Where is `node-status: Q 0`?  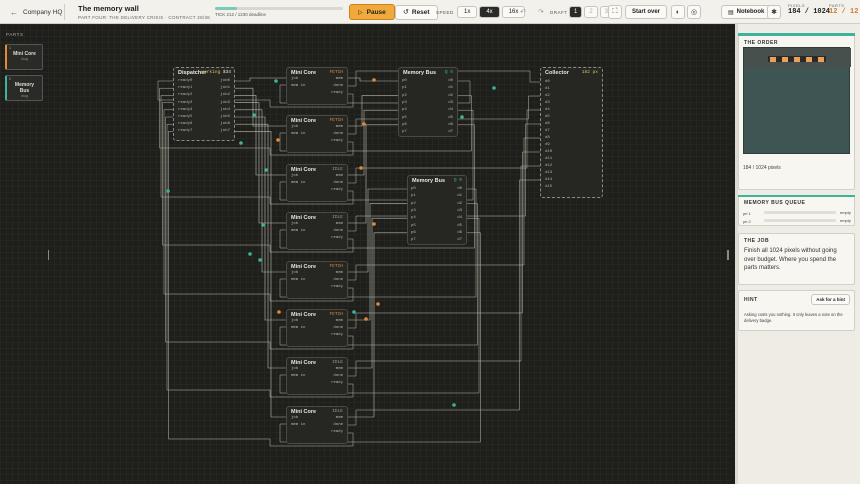
node-status: Q 0 is located at coordinates (457, 180).